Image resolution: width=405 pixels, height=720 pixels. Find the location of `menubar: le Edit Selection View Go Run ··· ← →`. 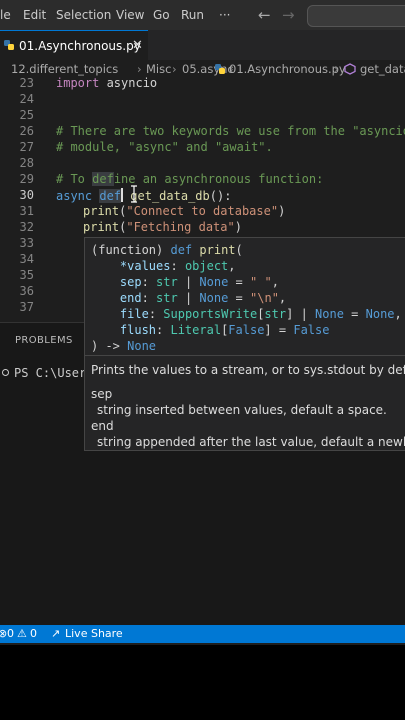

menubar: le Edit Selection View Go Run ··· ← → is located at coordinates (202, 15).